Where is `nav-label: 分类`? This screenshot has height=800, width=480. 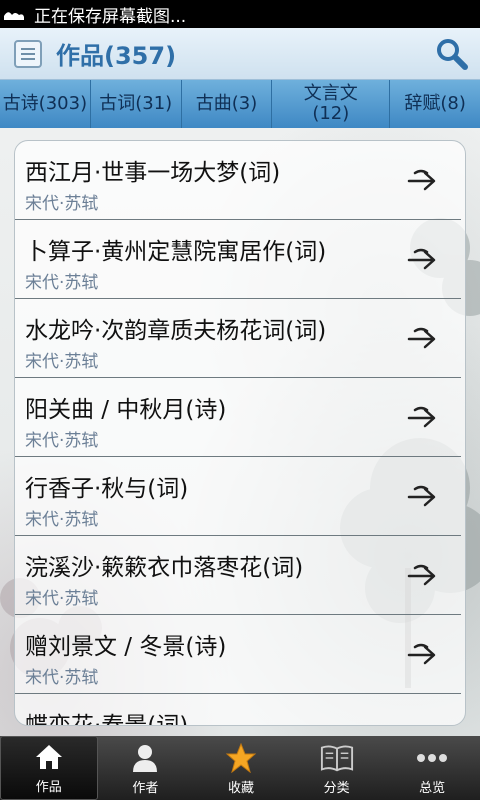 nav-label: 分类 is located at coordinates (336, 788).